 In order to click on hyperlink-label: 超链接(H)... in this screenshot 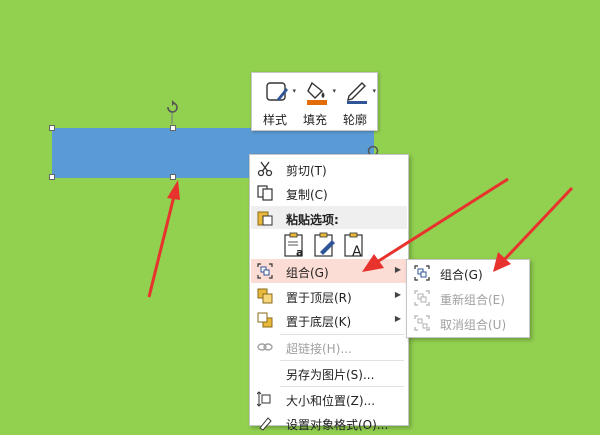, I will do `click(319, 349)`.